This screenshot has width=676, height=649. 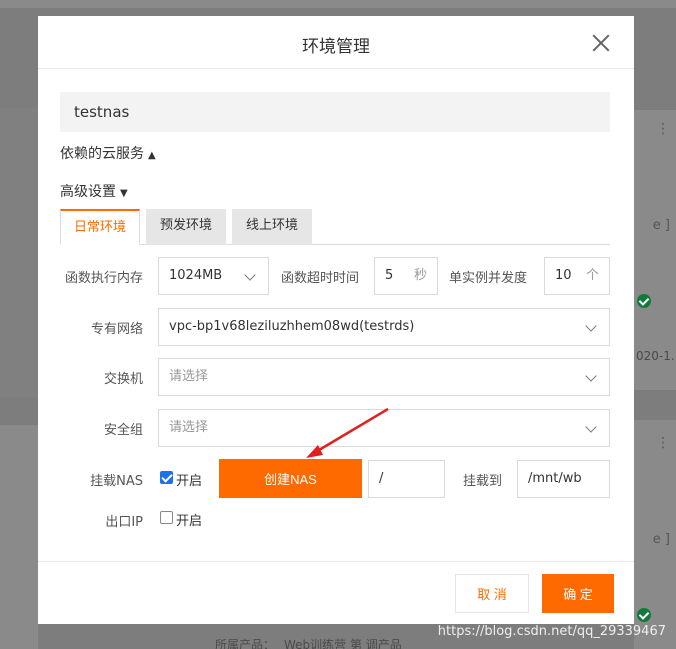 I want to click on environment-tabs: 日常环境 预发环境 线上环境, so click(x=335, y=227).